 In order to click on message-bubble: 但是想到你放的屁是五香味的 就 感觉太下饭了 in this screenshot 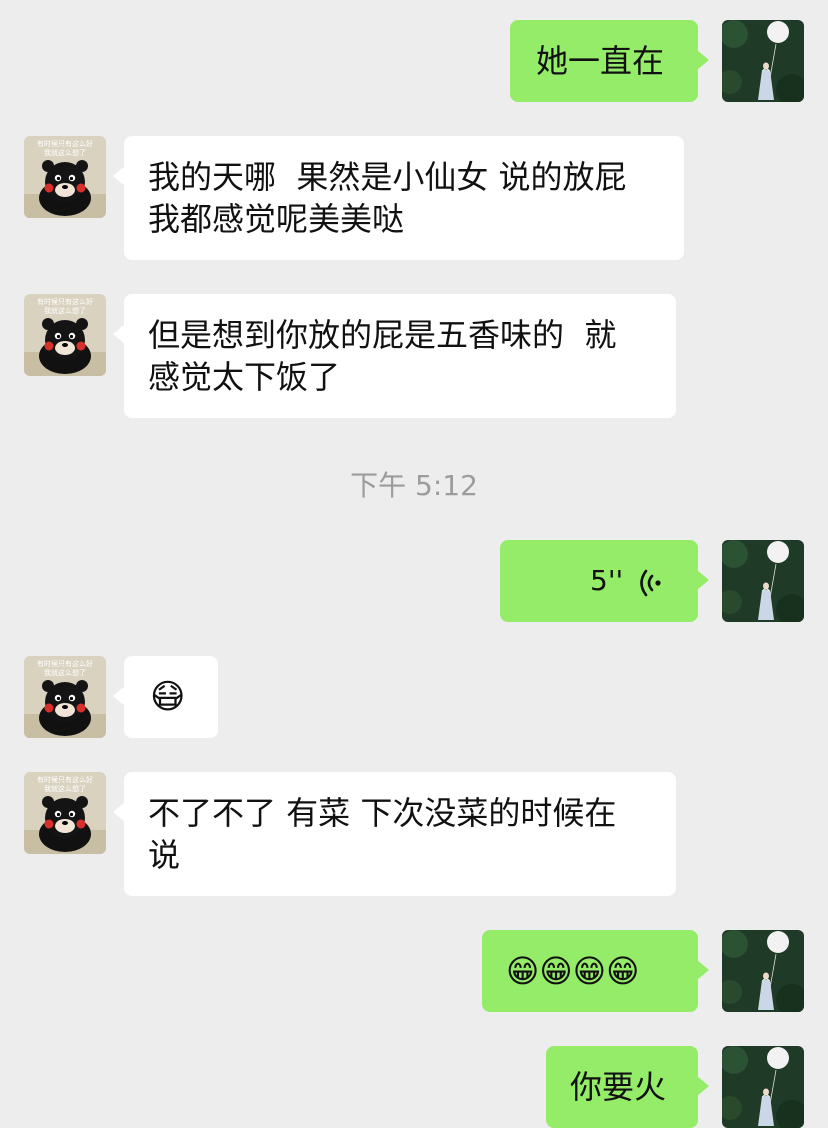, I will do `click(394, 356)`.